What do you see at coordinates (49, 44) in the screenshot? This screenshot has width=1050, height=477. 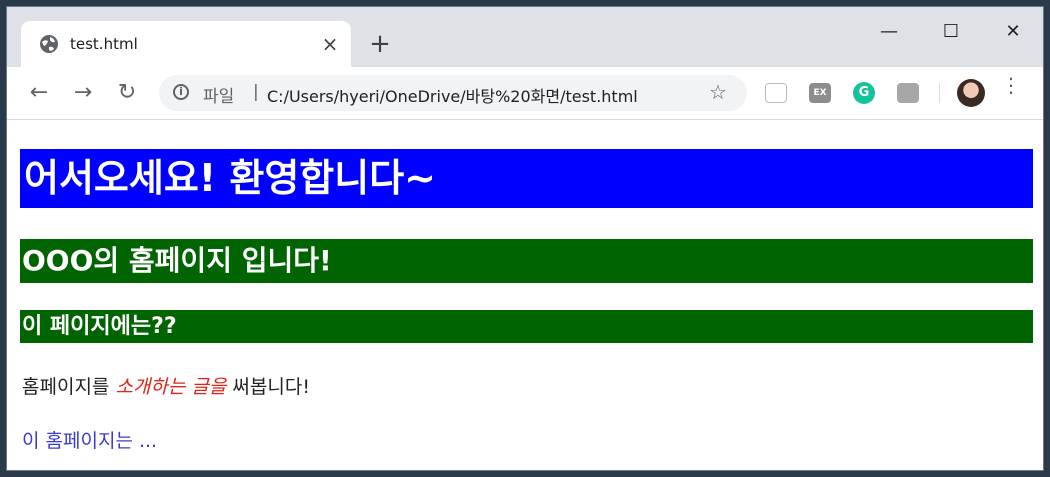 I see `globe-icon` at bounding box center [49, 44].